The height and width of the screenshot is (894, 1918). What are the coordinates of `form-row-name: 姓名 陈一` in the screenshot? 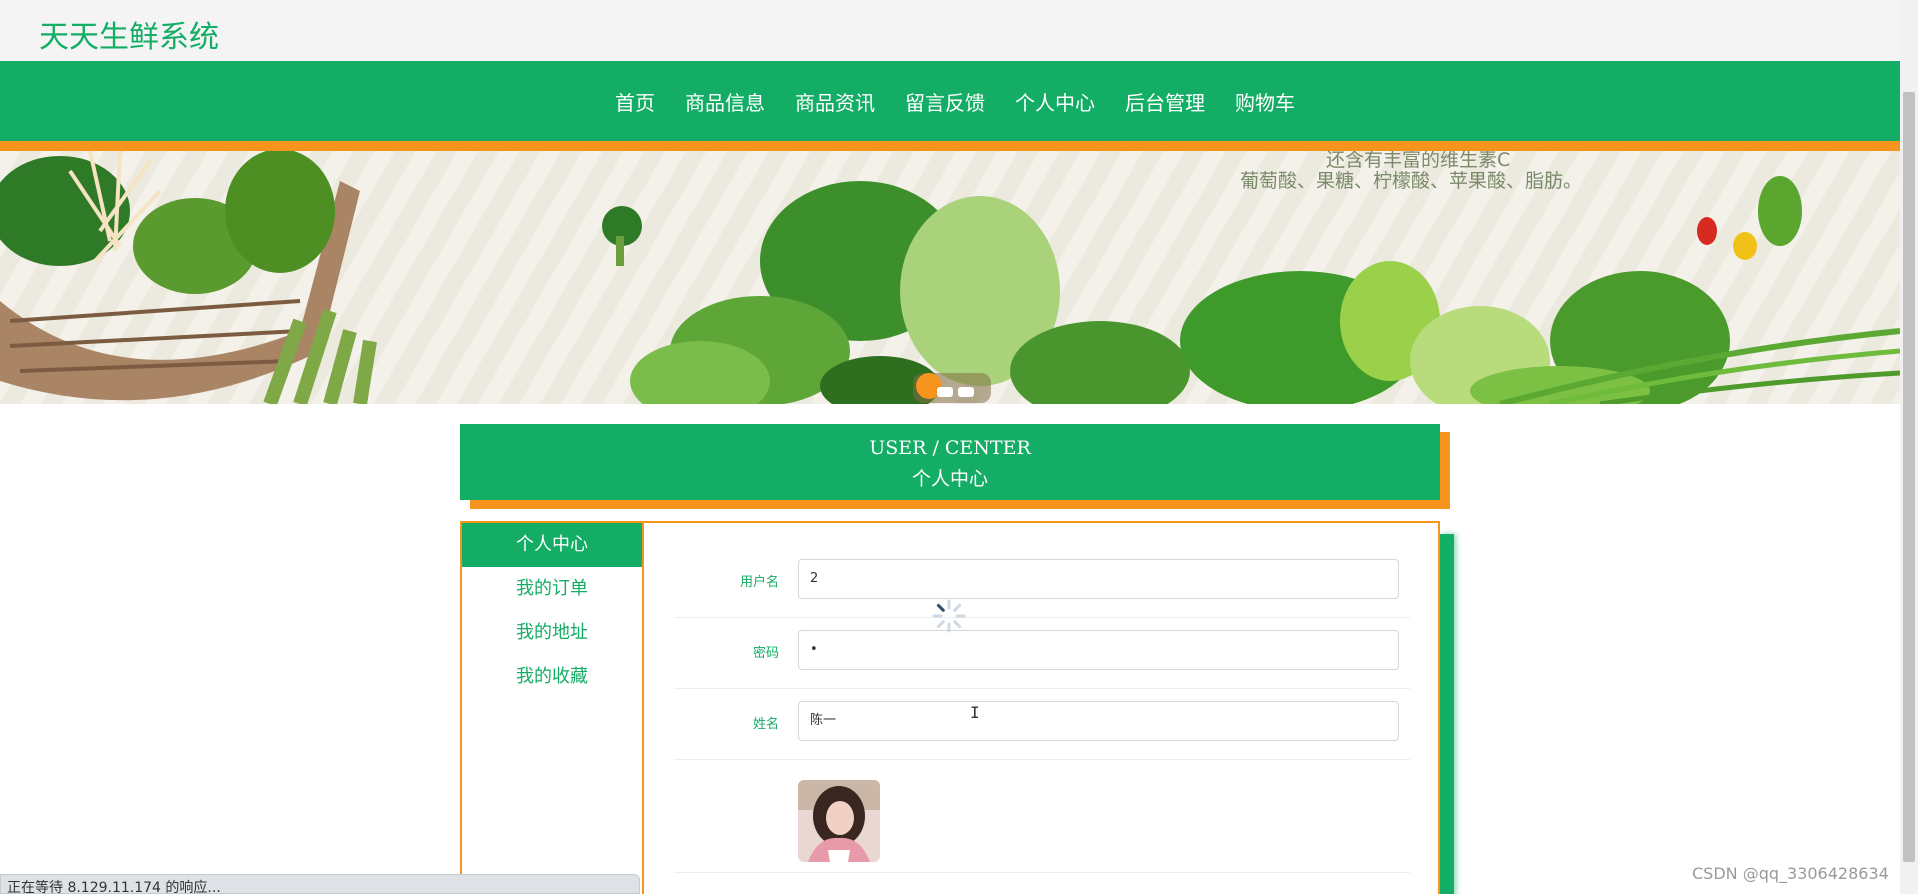 It's located at (1042, 724).